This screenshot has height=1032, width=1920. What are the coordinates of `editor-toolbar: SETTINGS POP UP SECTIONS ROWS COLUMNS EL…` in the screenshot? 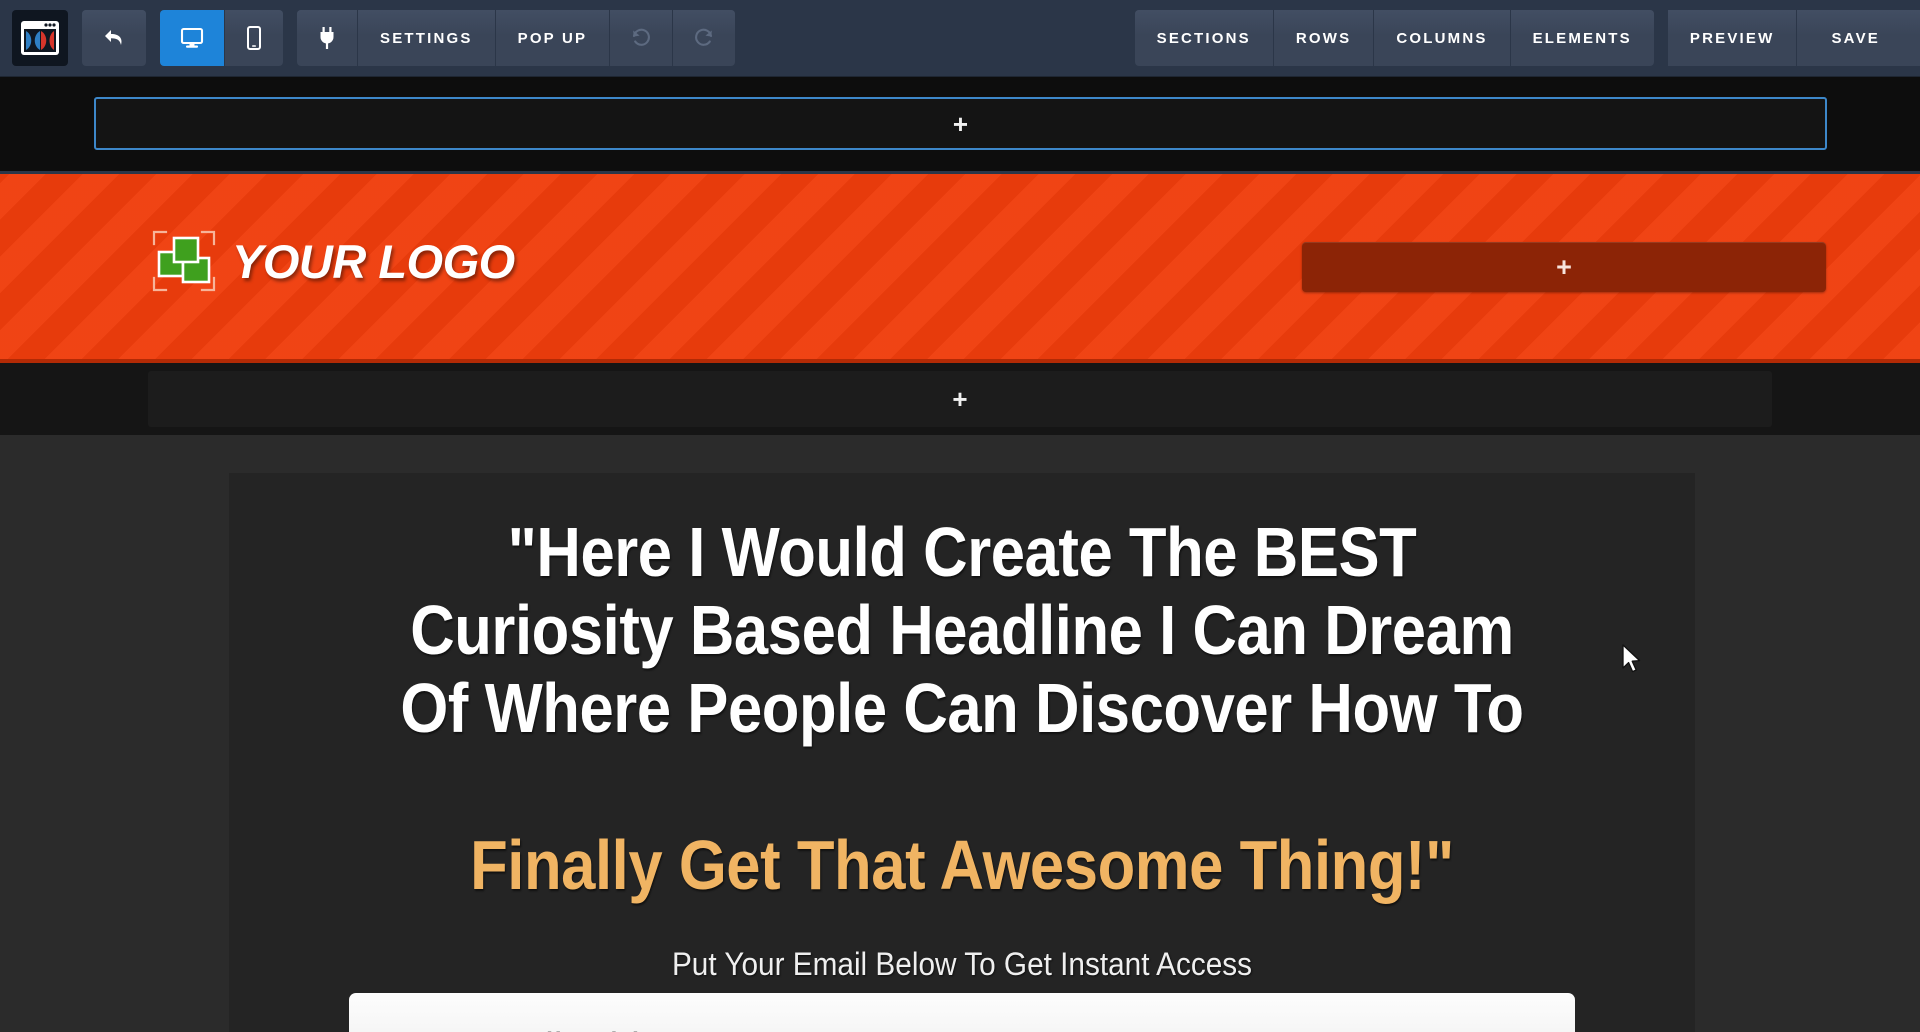 It's located at (960, 38).